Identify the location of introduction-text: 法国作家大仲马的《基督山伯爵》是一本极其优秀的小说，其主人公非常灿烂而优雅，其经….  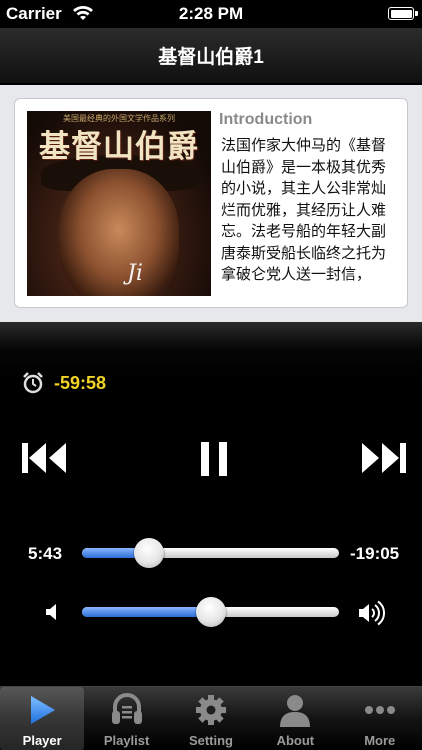
(309, 215).